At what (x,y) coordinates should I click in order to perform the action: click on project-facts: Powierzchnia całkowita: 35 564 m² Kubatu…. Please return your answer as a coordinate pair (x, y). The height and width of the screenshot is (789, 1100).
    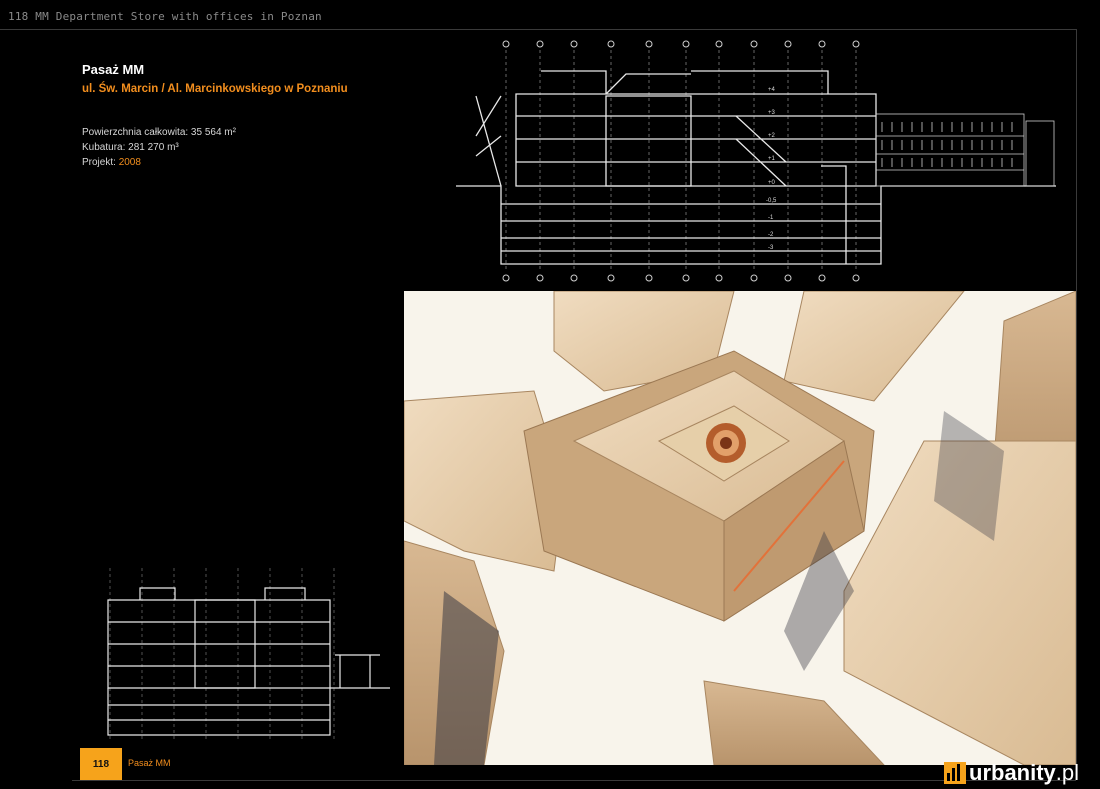
    Looking at the image, I should click on (215, 147).